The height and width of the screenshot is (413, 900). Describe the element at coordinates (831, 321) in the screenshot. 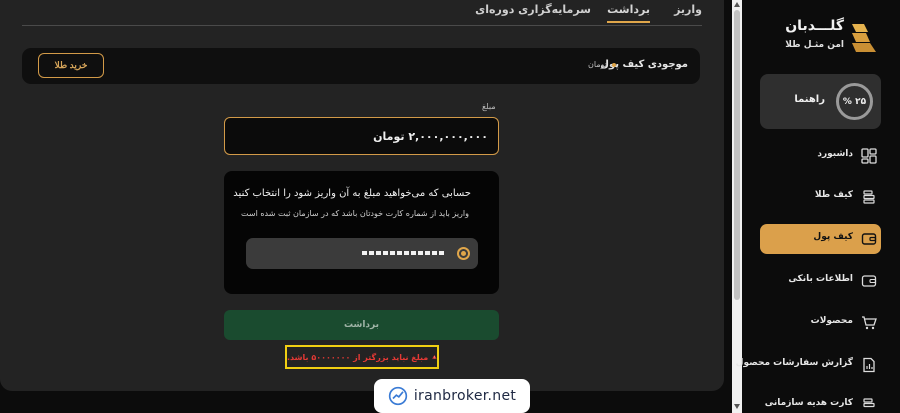

I see `sidebar-item-label: محصولات` at that location.